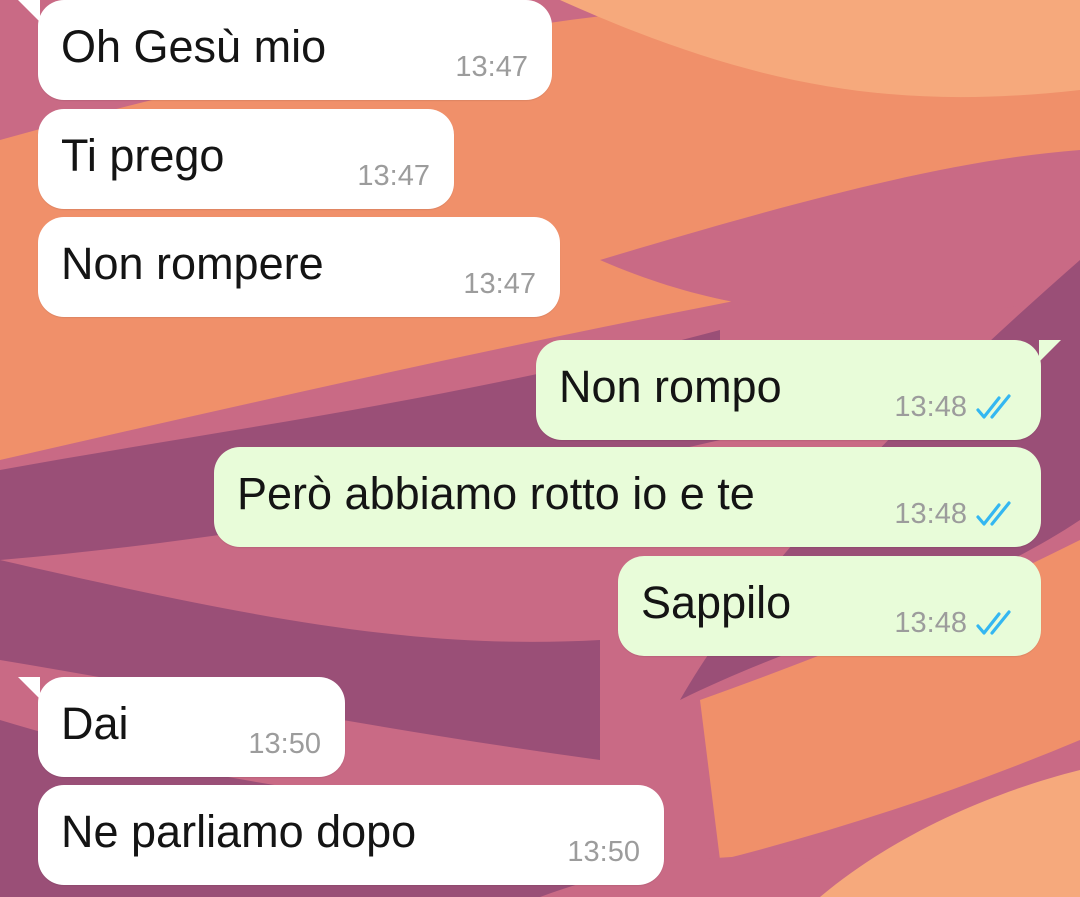 The image size is (1080, 897). What do you see at coordinates (798, 390) in the screenshot?
I see `outgoing-message-bubble: Non rompo 13:48` at bounding box center [798, 390].